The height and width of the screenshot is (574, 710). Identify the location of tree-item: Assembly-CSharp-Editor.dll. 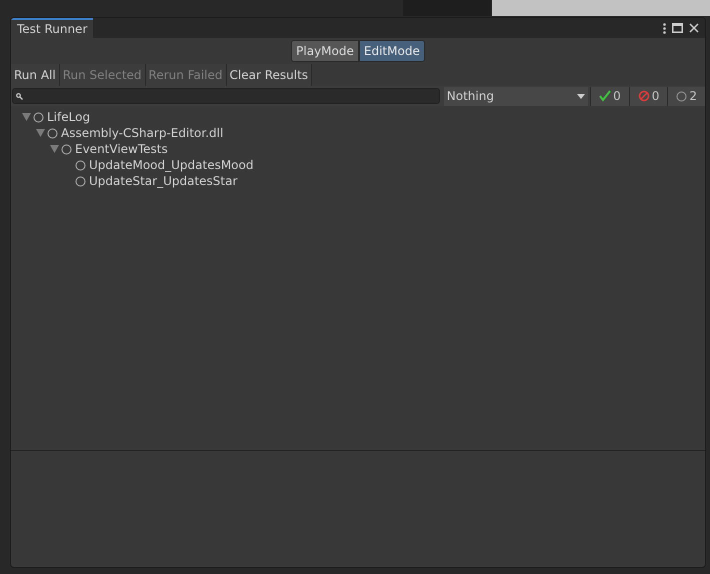
(142, 133).